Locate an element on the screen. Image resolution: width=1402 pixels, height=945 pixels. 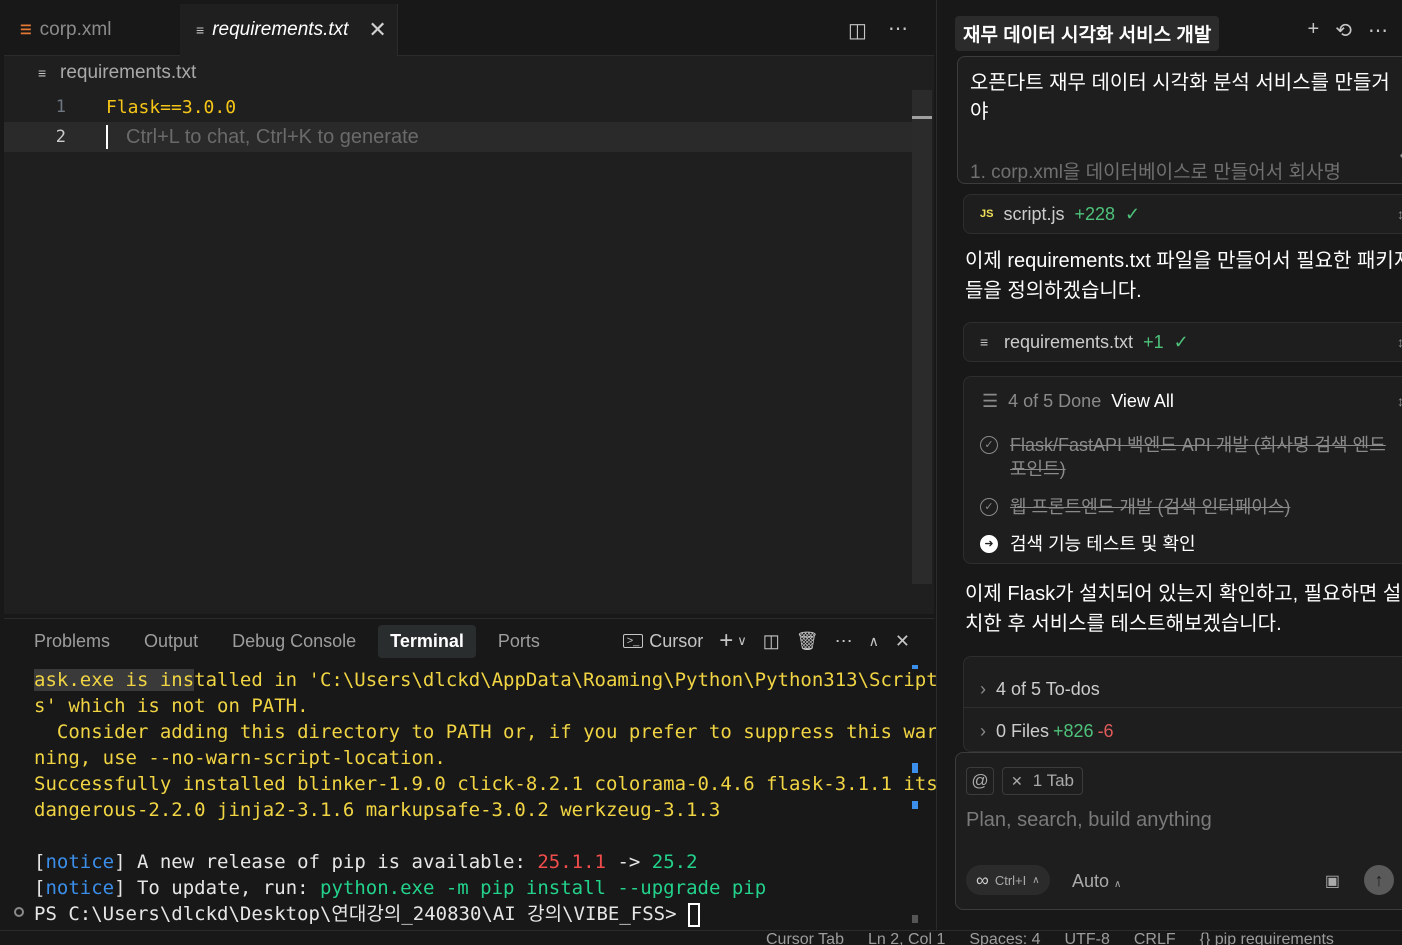
code-text: Flask==3.0.0 is located at coordinates (156, 107).